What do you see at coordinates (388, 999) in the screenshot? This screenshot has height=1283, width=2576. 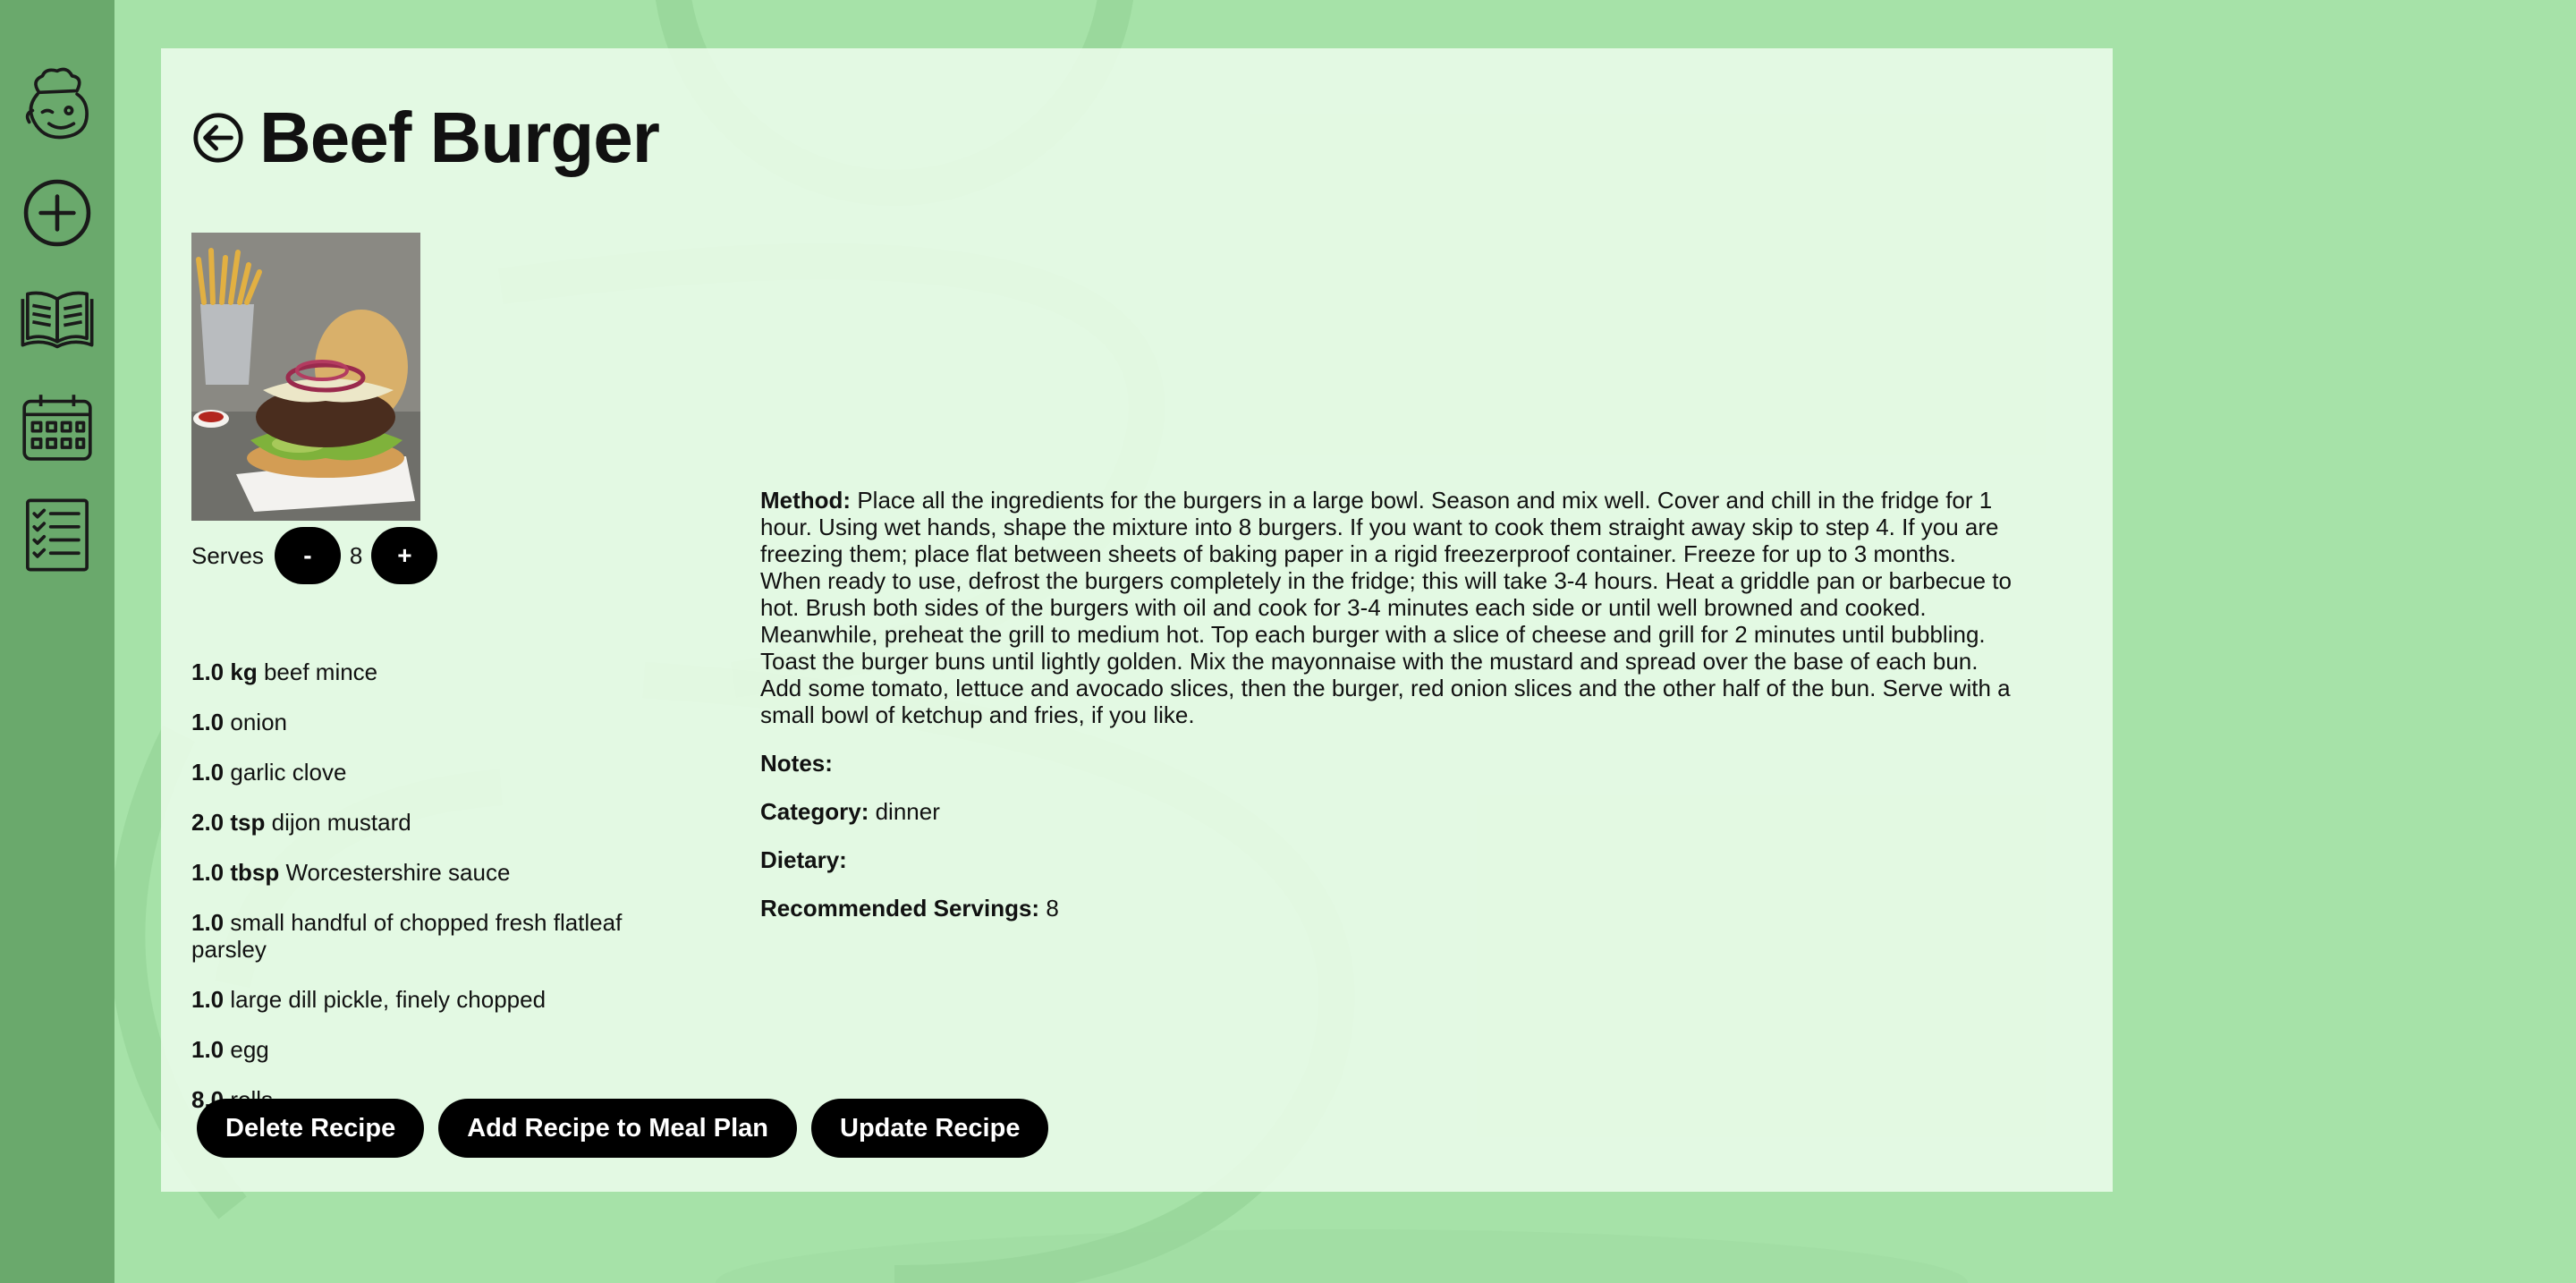 I see `ingredient-name: large dill pickle, finely chopped` at bounding box center [388, 999].